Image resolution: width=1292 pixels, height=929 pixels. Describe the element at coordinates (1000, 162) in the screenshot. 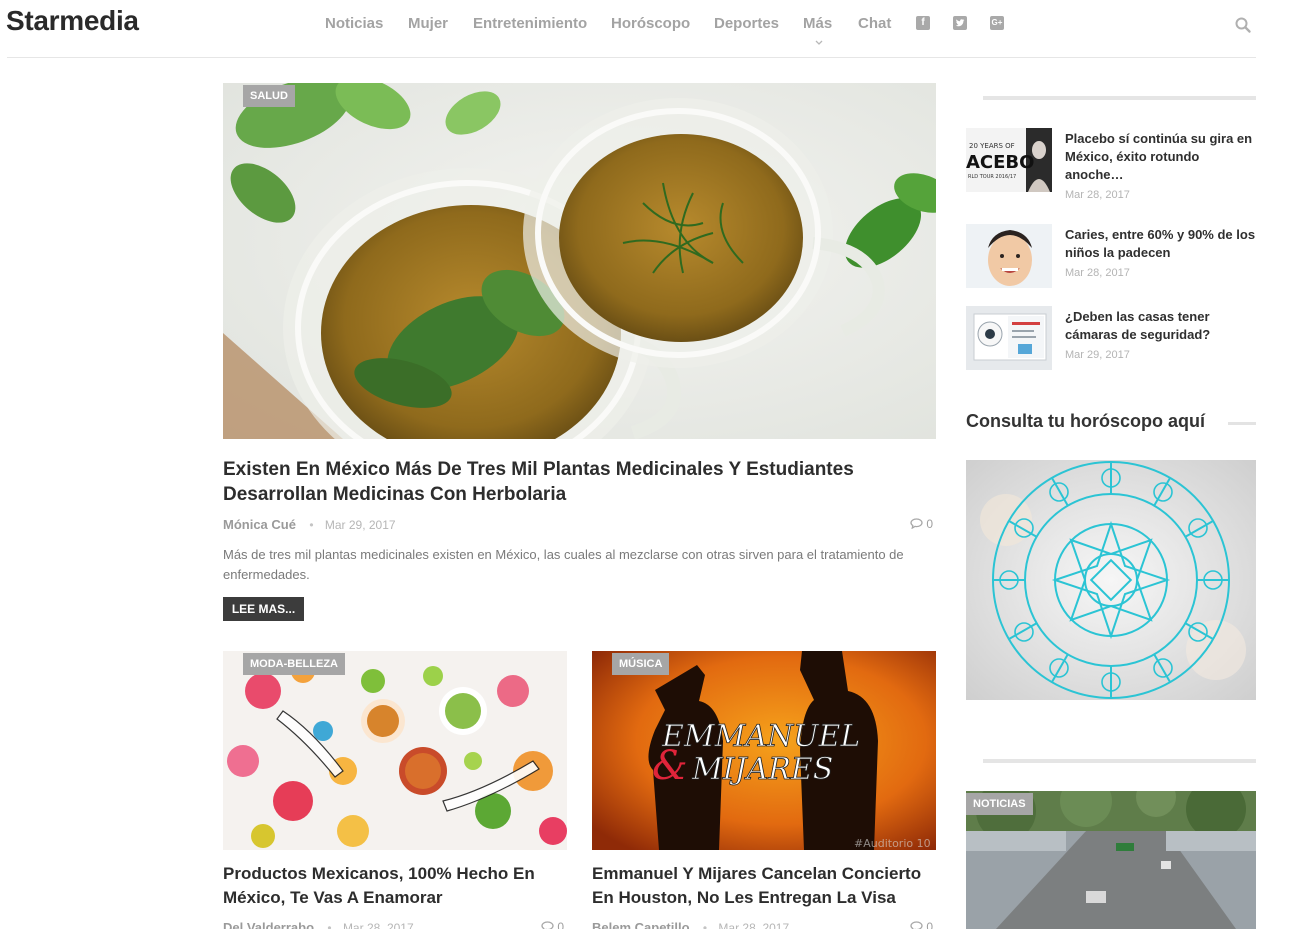

I see `thumb-text-2: ACEBO` at that location.